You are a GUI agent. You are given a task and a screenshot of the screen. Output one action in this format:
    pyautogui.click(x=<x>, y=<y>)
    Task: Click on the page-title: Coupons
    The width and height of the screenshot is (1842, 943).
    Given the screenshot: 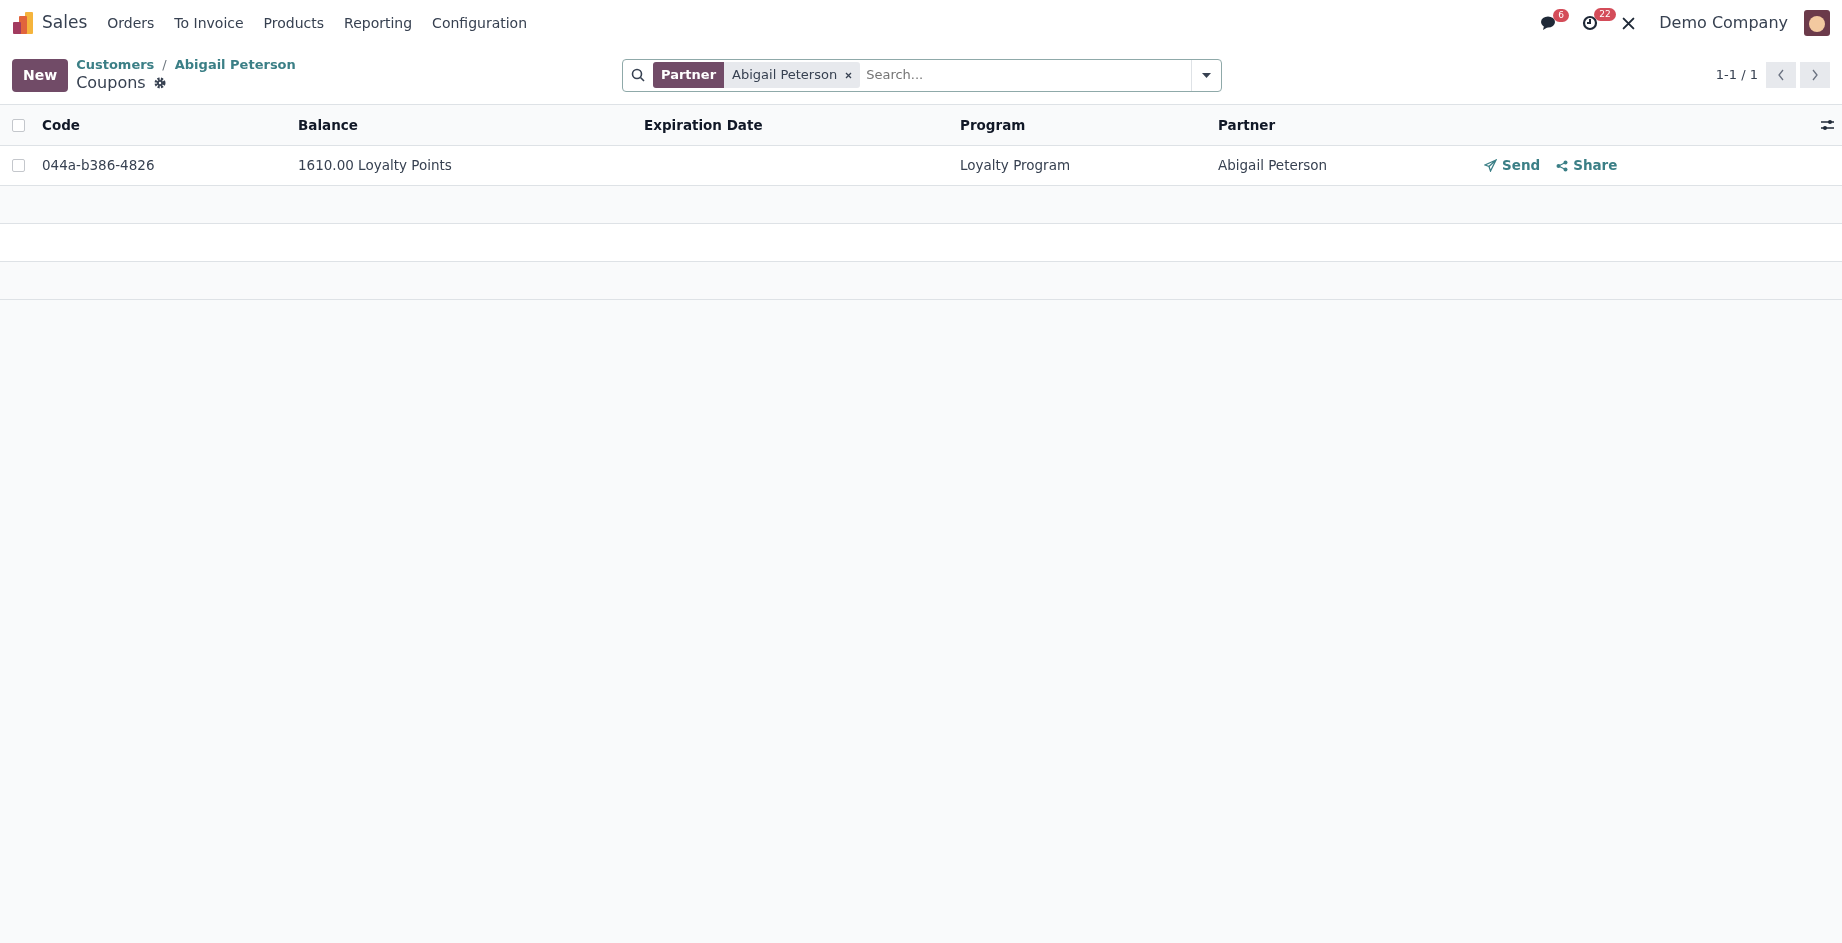 What is the action you would take?
    pyautogui.click(x=111, y=83)
    